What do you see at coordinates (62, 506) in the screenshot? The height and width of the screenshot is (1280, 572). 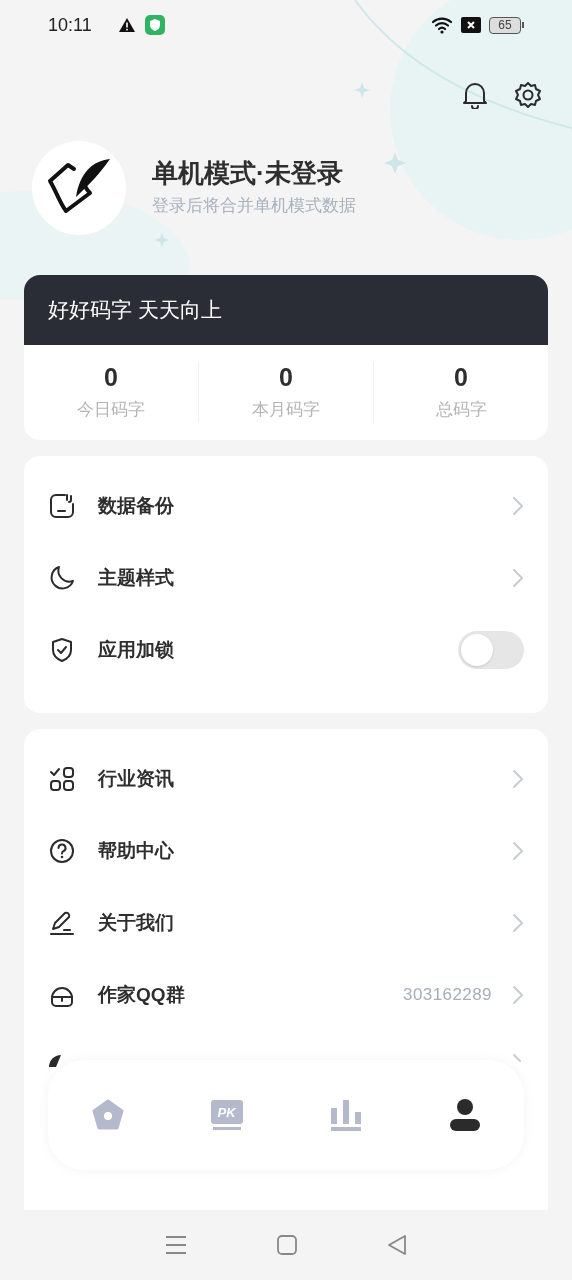 I see `backup-icon` at bounding box center [62, 506].